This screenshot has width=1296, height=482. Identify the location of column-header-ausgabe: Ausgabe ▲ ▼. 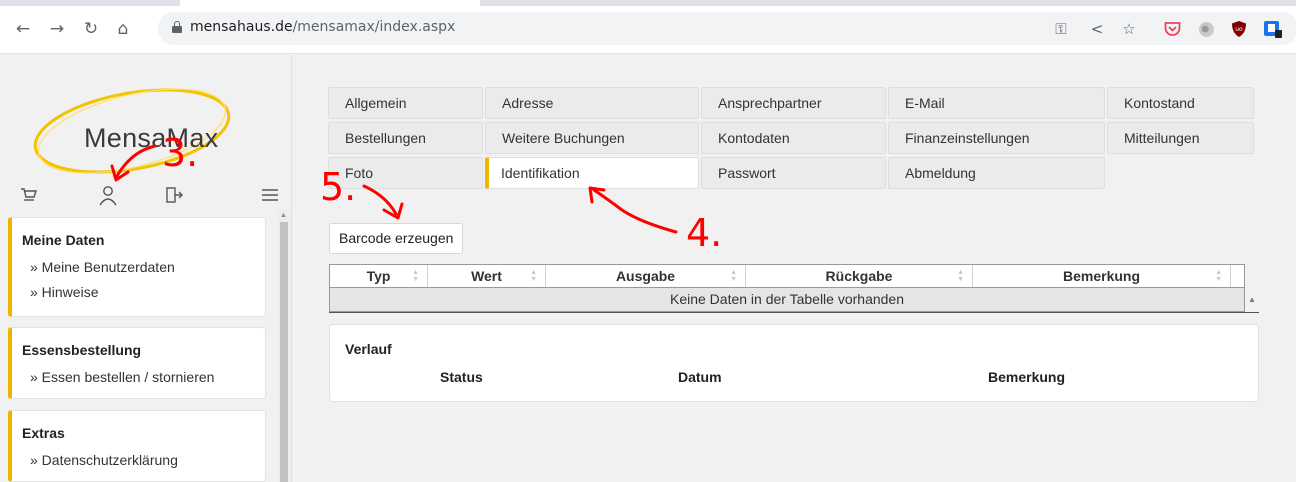
(646, 276).